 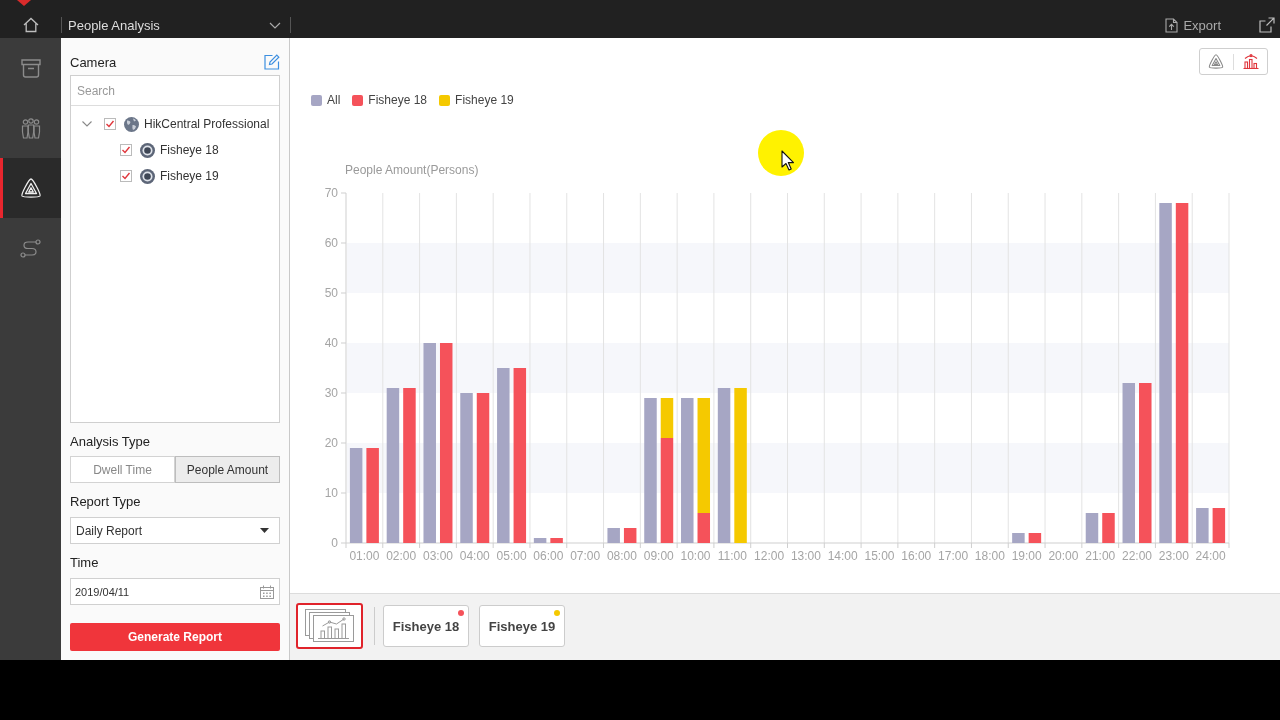 I want to click on export-icon, so click(x=1172, y=25).